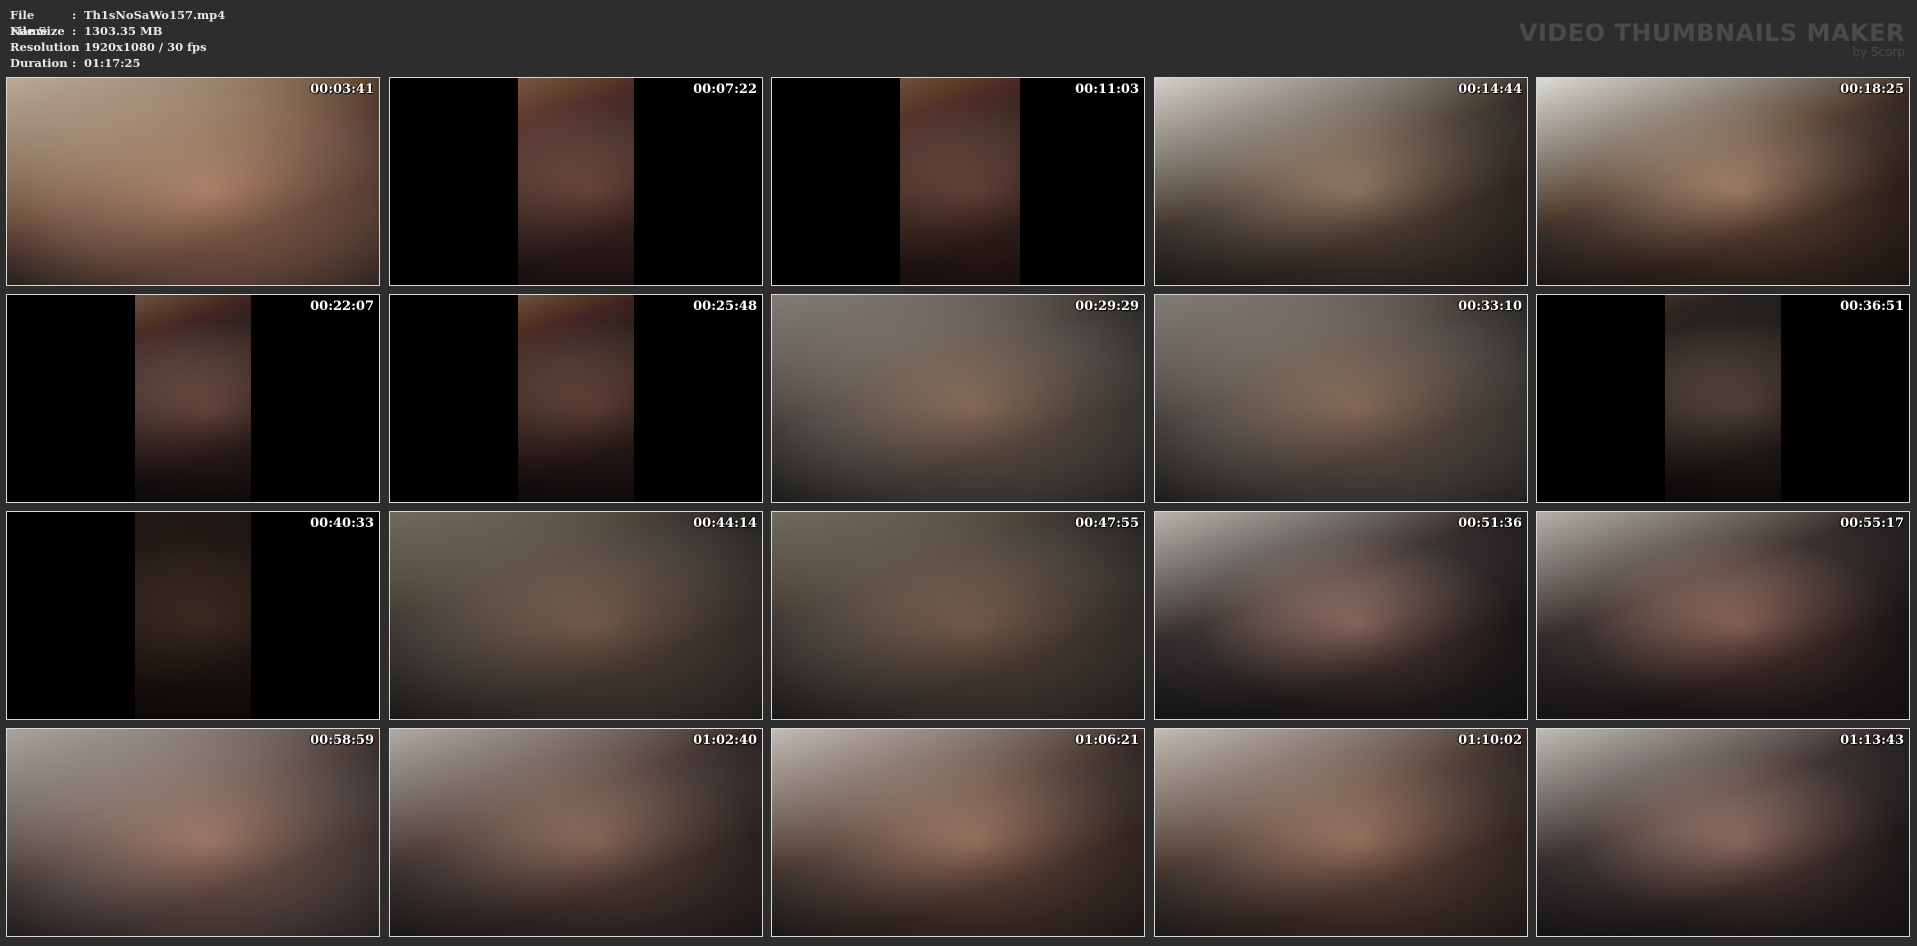  I want to click on video-thumbnail: 00:25:48, so click(576, 398).